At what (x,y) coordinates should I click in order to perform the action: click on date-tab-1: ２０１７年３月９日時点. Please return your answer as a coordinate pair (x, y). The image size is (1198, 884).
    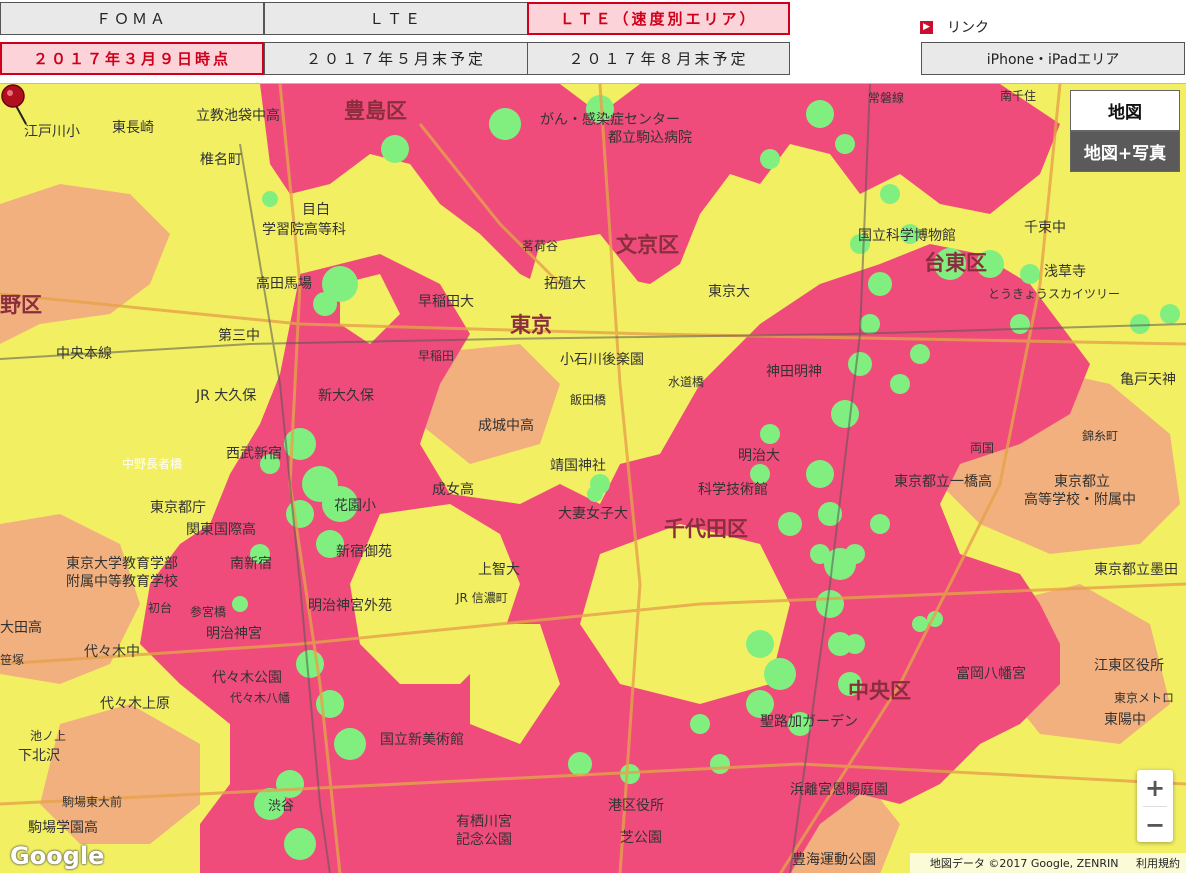
    Looking at the image, I should click on (132, 58).